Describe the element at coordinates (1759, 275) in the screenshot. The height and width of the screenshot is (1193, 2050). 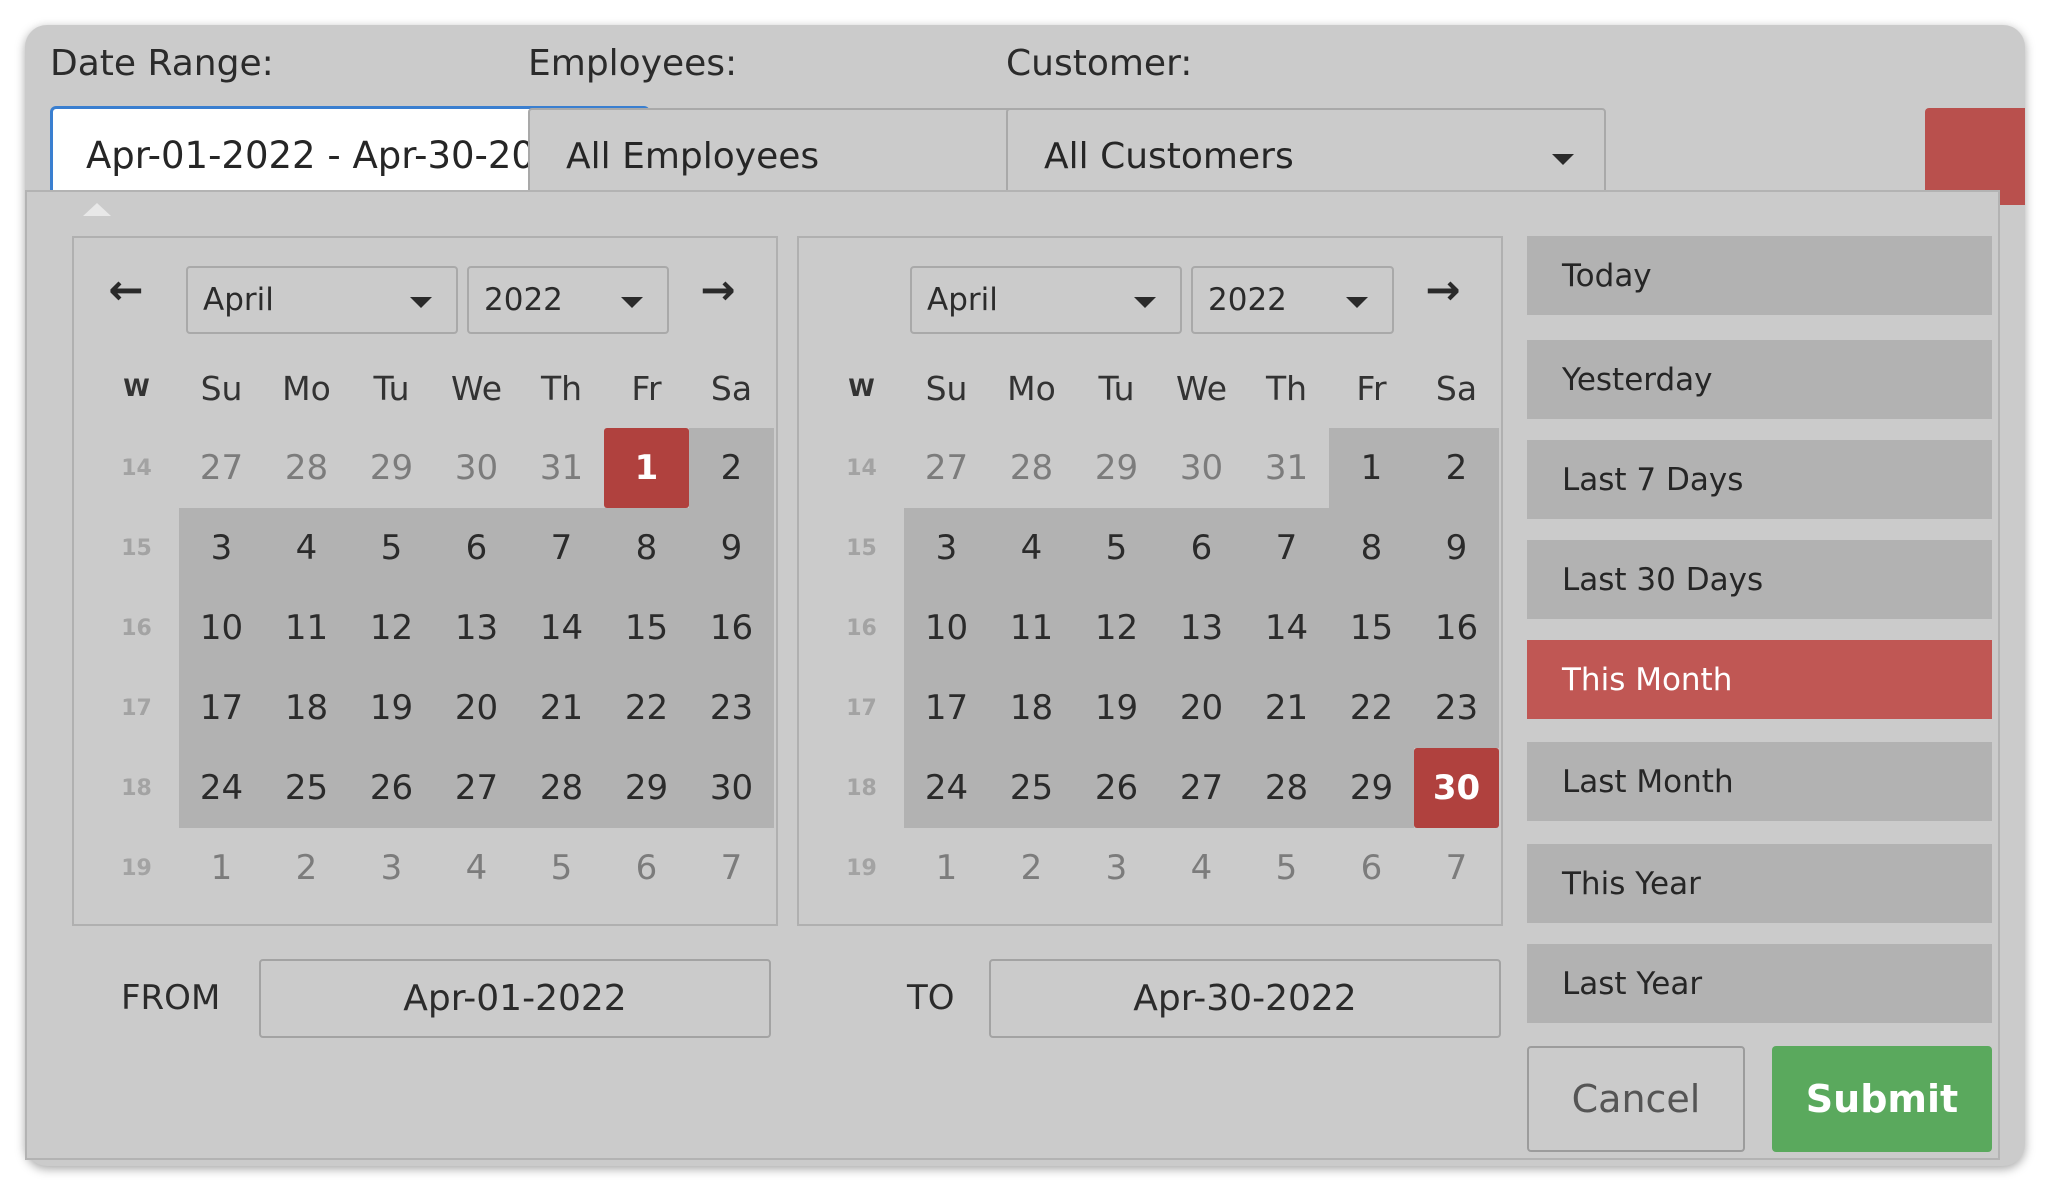
I see `range-today: Today` at that location.